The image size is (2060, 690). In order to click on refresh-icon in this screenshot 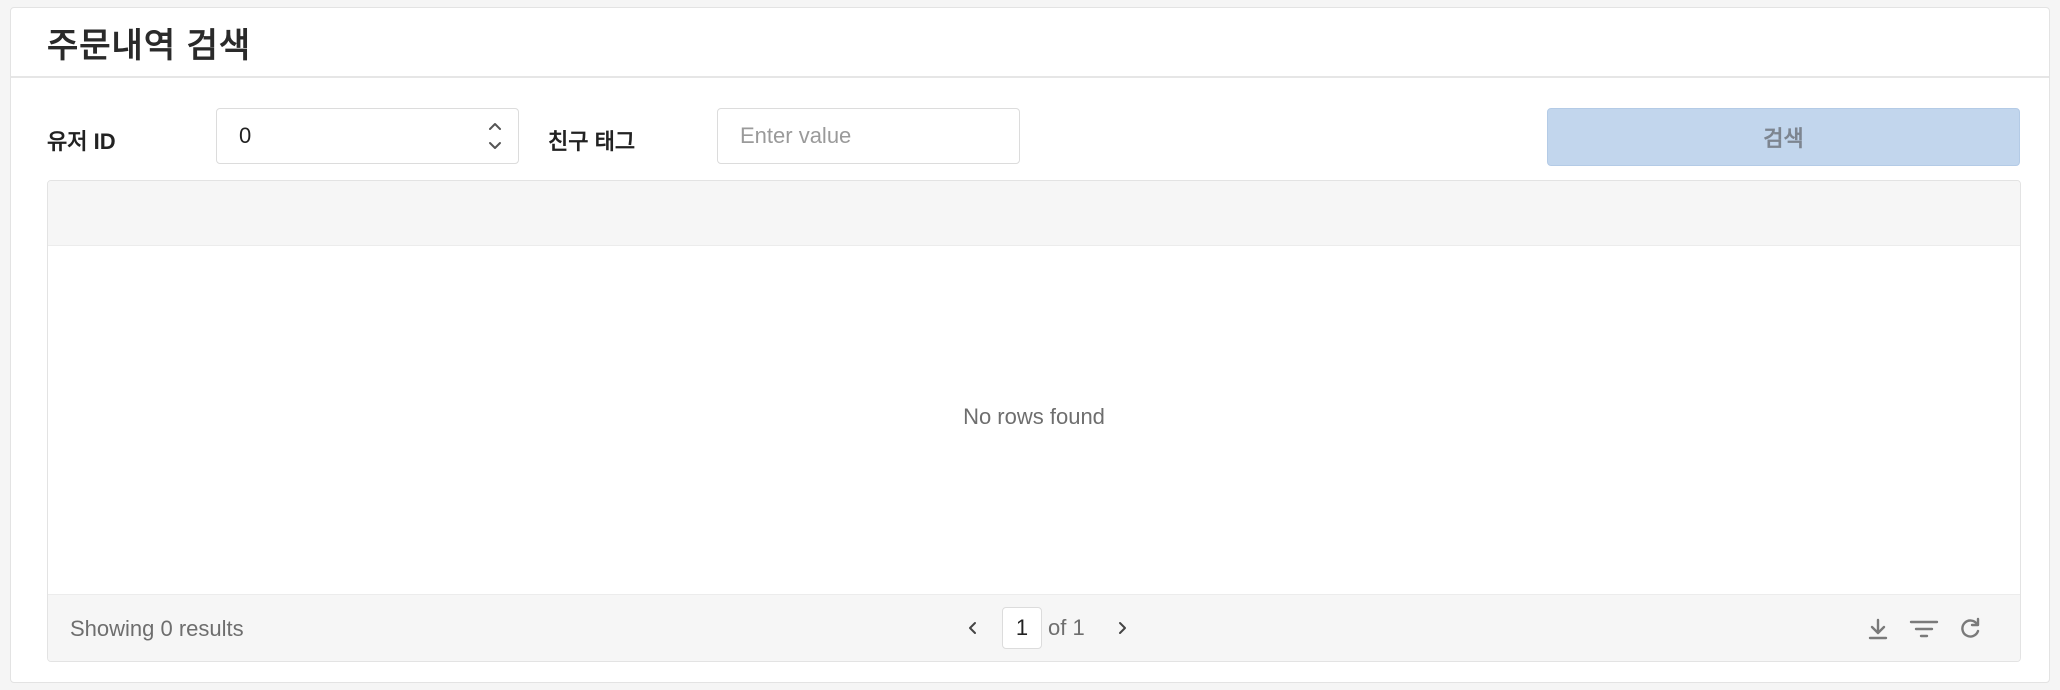, I will do `click(1970, 629)`.